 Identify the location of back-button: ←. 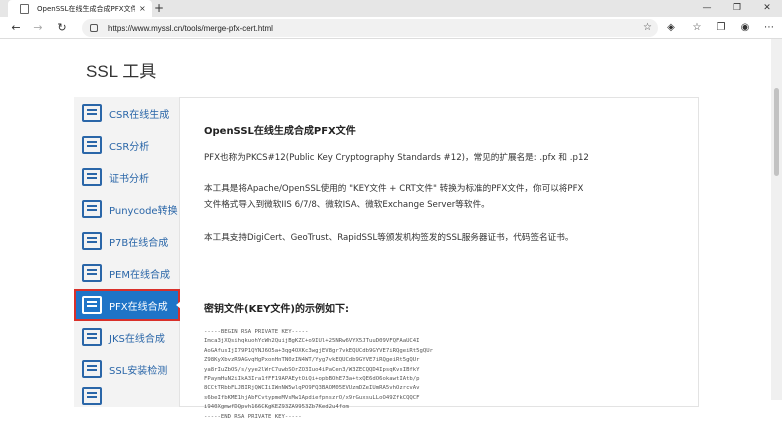
(16, 28).